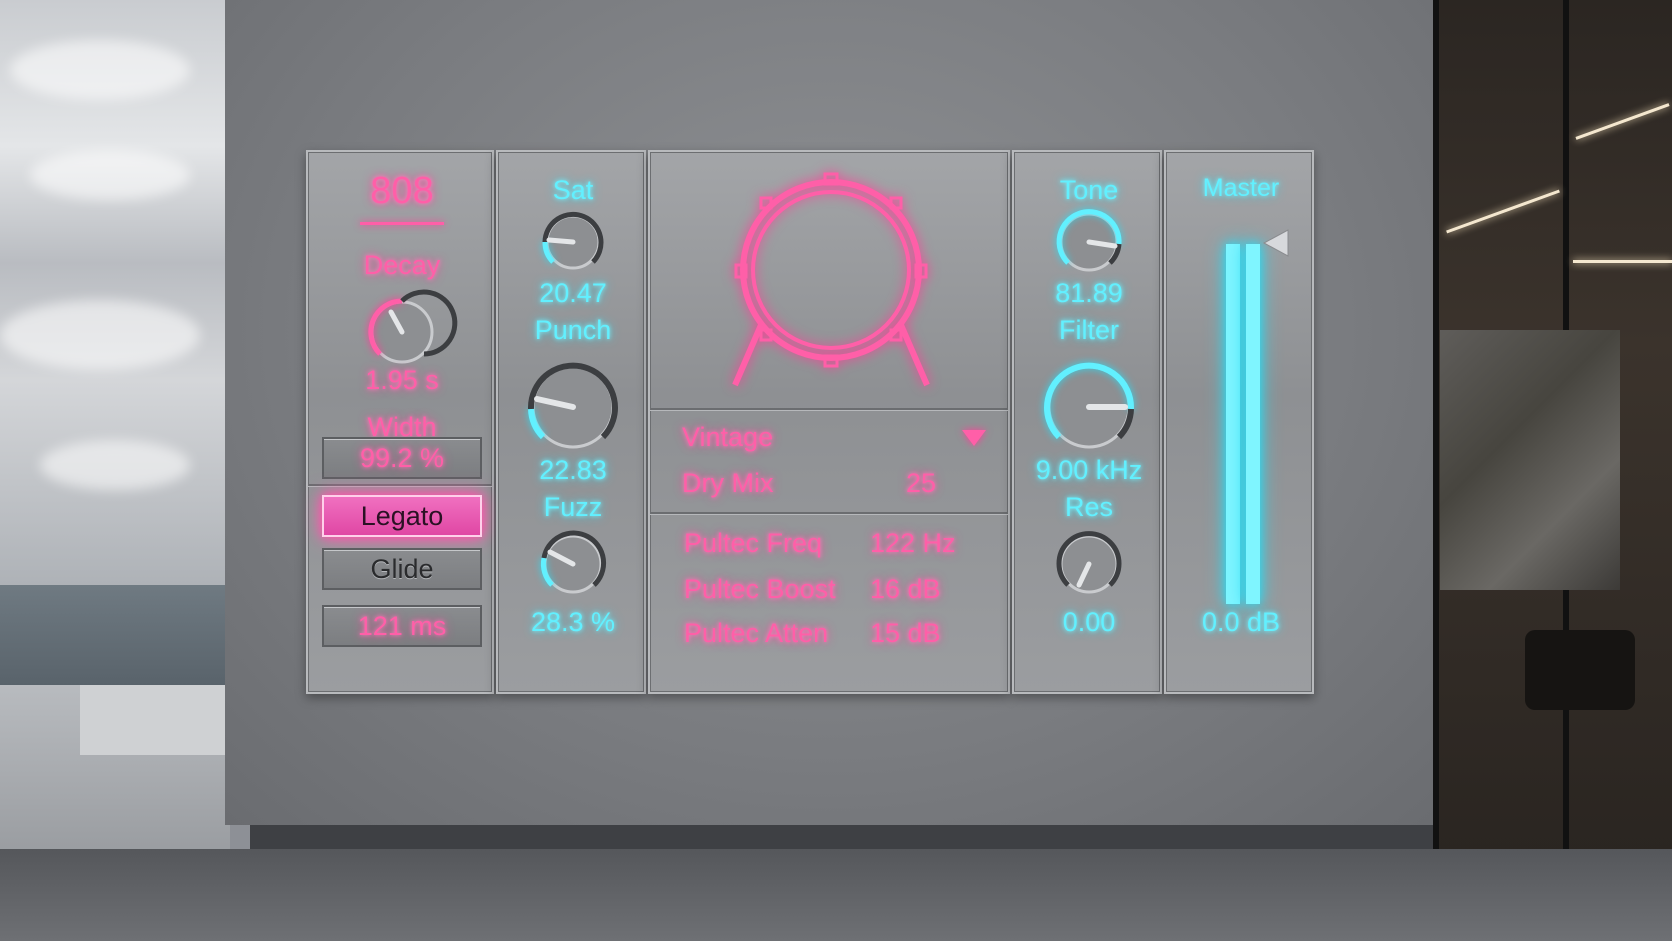  I want to click on master-fader-handle, so click(1275, 243).